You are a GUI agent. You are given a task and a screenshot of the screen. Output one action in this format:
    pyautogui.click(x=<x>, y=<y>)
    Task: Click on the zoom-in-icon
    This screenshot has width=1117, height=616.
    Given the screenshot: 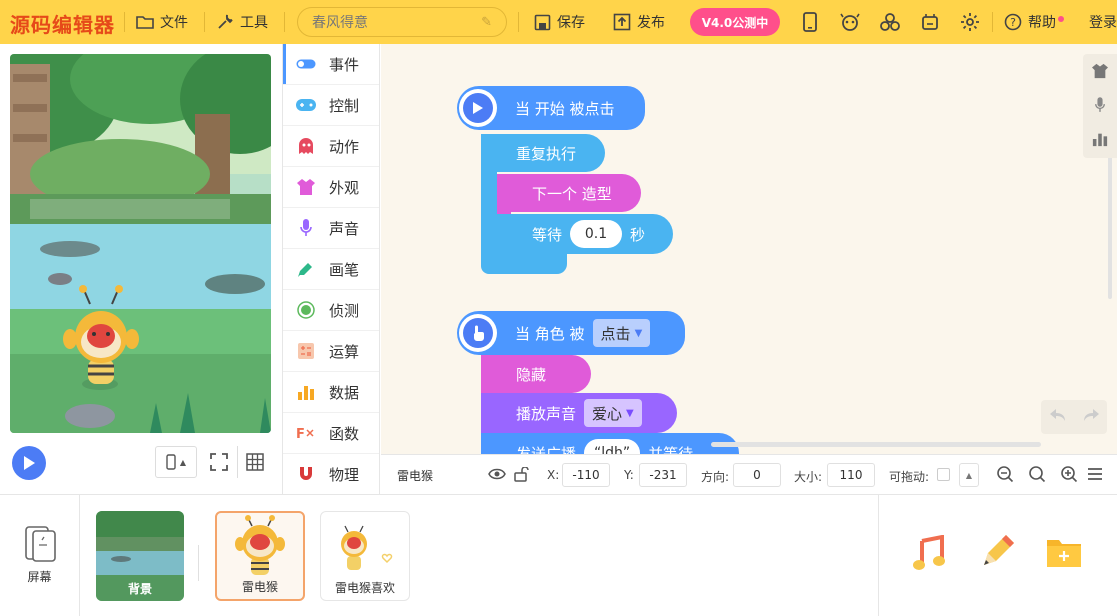 What is the action you would take?
    pyautogui.click(x=1070, y=475)
    